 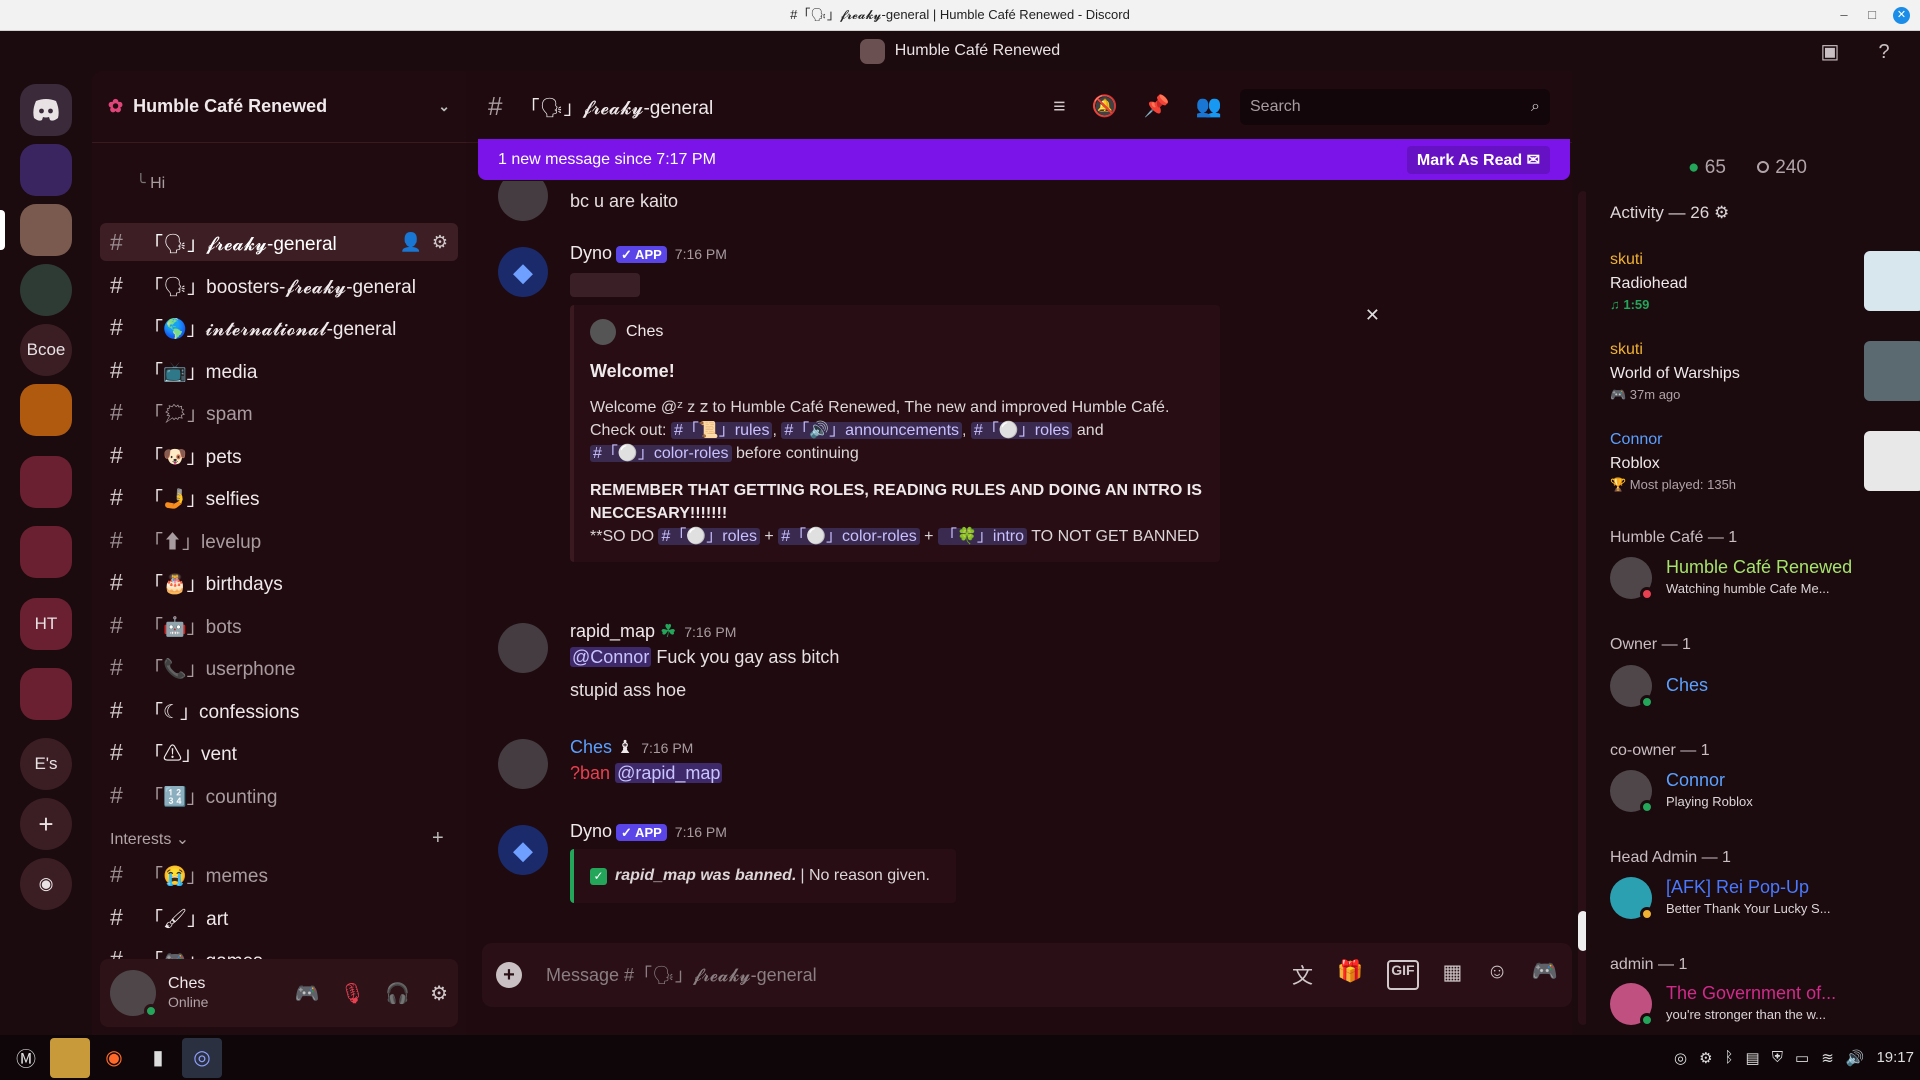 I want to click on sticker-icon: ▦, so click(x=1453, y=975).